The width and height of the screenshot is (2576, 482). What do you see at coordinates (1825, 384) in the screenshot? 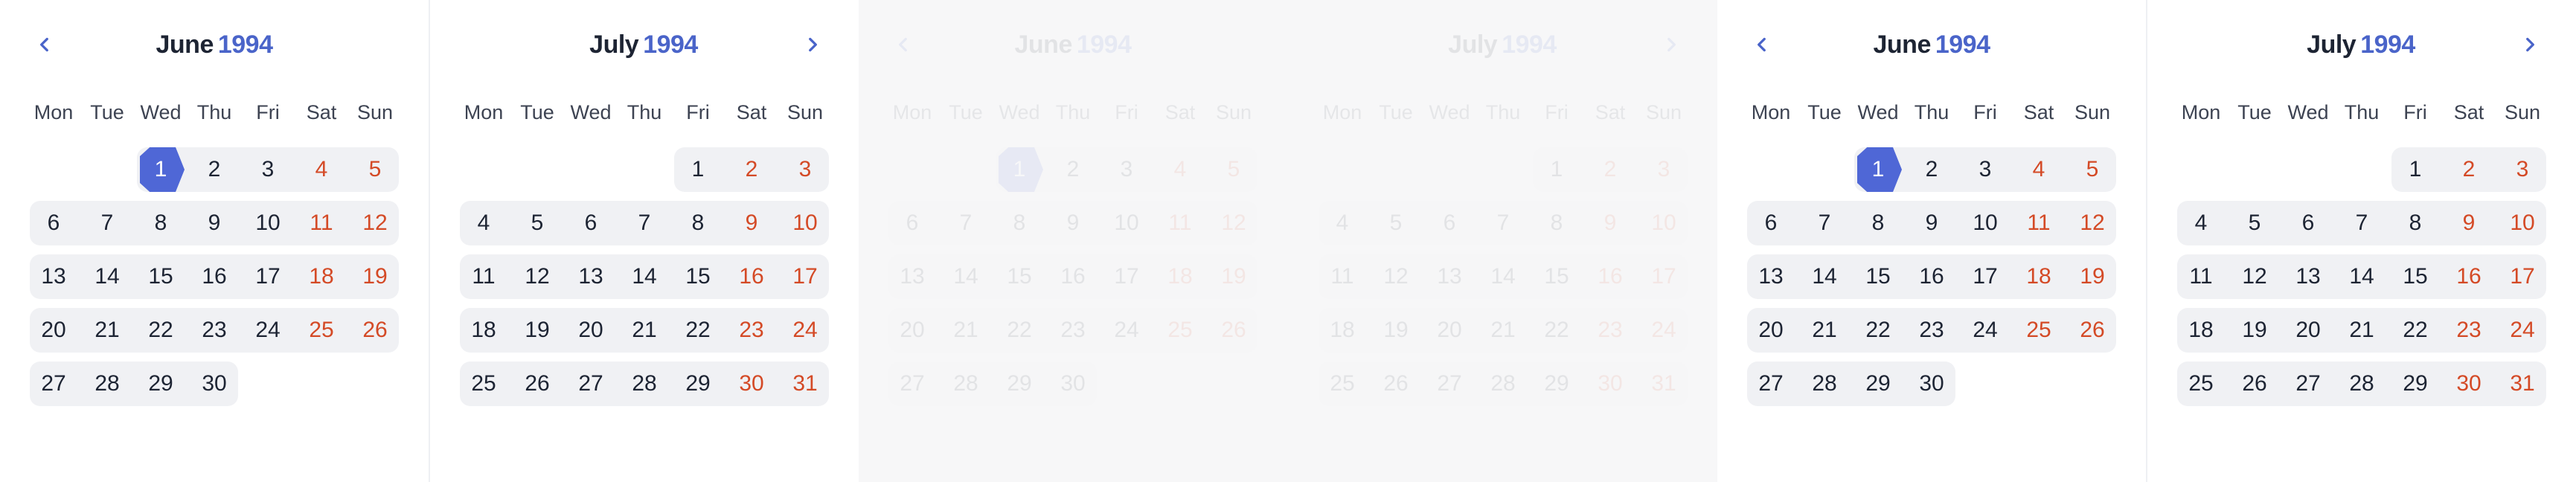
I see `day-cell: 28` at bounding box center [1825, 384].